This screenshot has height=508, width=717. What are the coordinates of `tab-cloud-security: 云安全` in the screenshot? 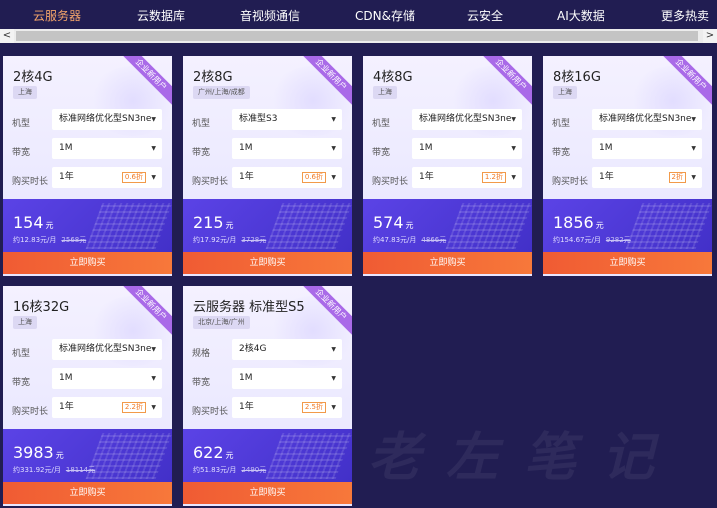 It's located at (485, 15).